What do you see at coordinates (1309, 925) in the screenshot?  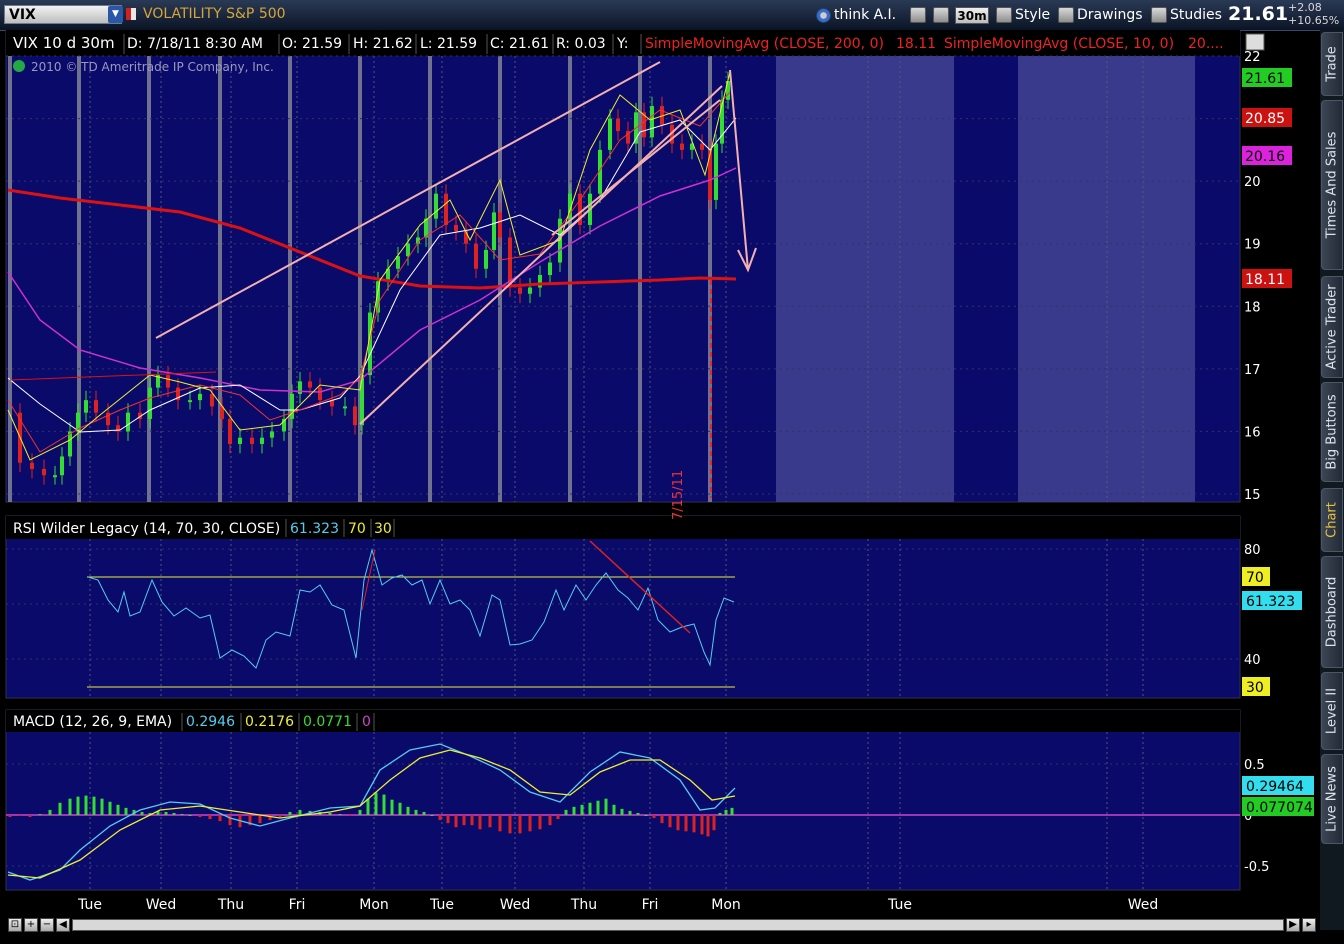 I see `expand-right-button: ▸` at bounding box center [1309, 925].